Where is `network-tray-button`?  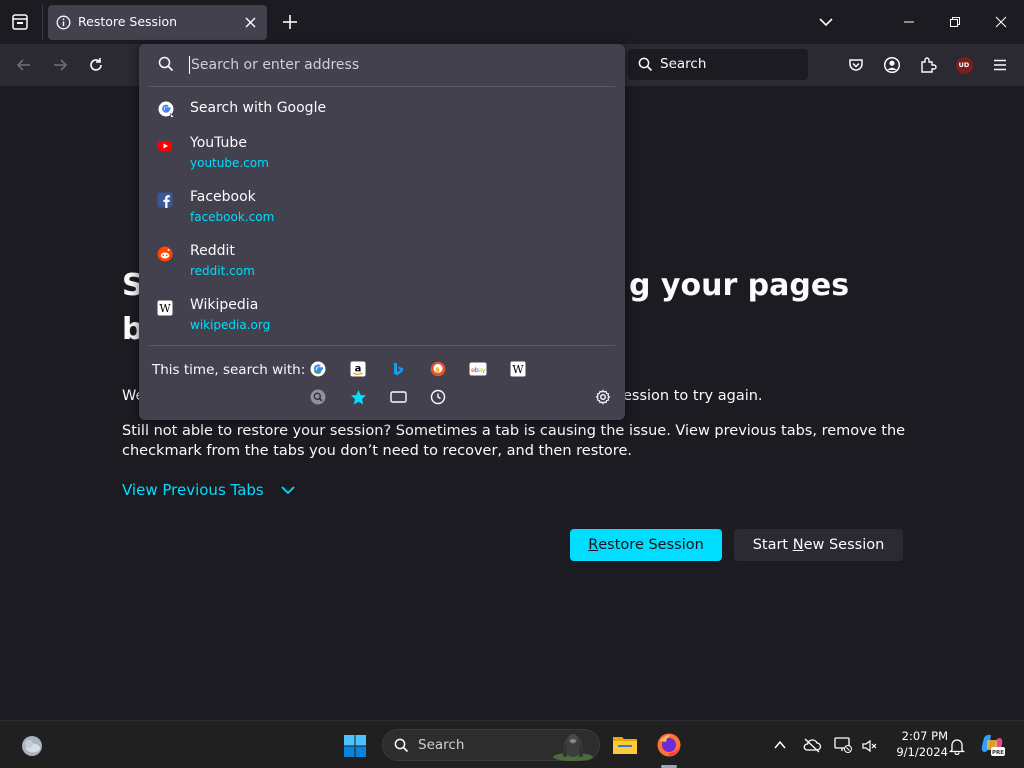 network-tray-button is located at coordinates (843, 745).